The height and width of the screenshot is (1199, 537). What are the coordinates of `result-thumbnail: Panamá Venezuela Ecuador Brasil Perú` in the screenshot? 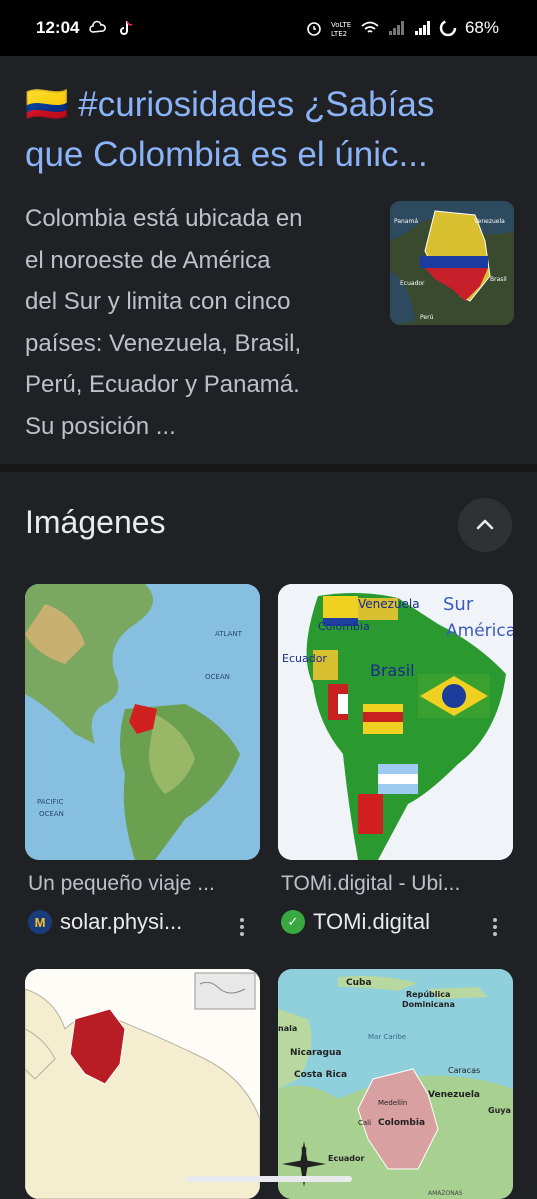 It's located at (452, 263).